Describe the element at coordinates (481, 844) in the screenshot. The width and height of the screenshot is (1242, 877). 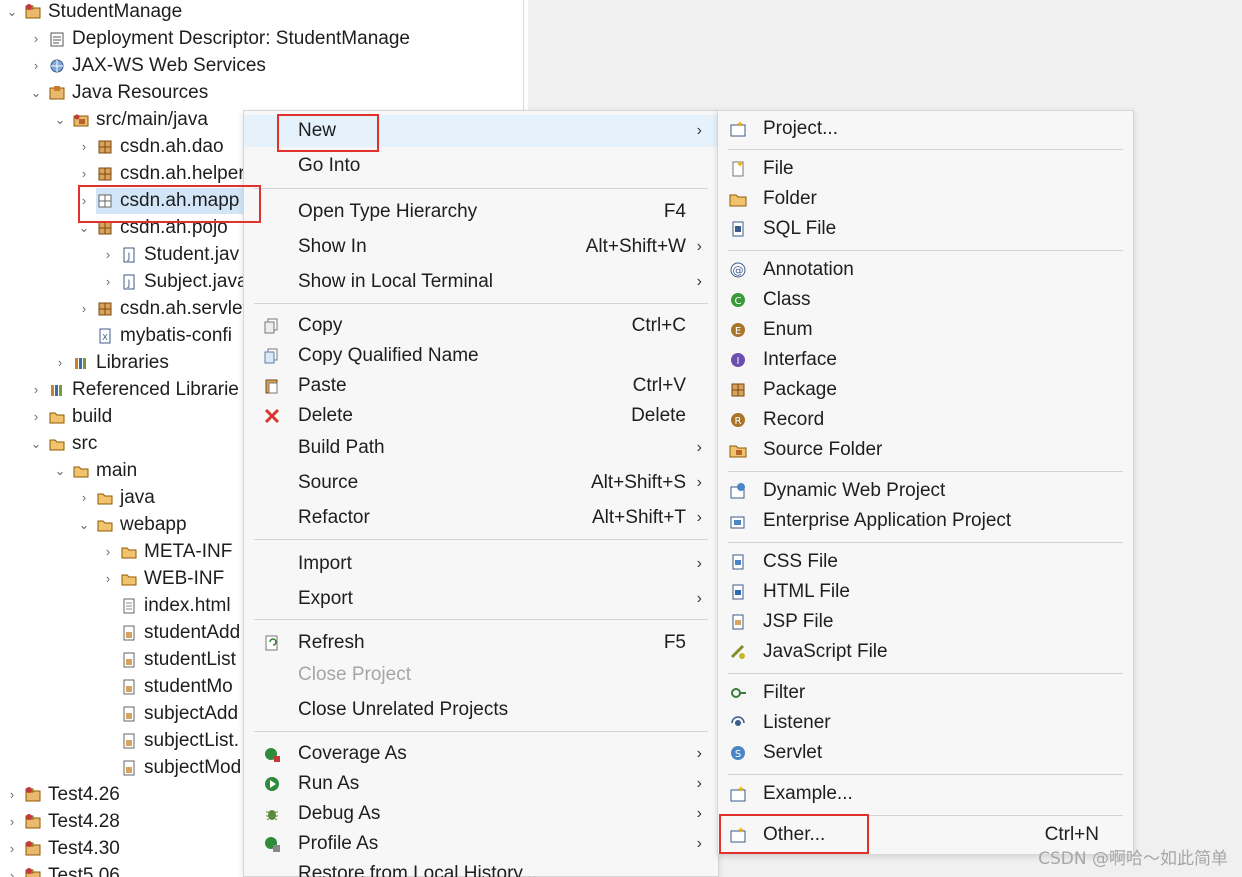
I see `menu-item-profile-as: Profile As ›` at that location.